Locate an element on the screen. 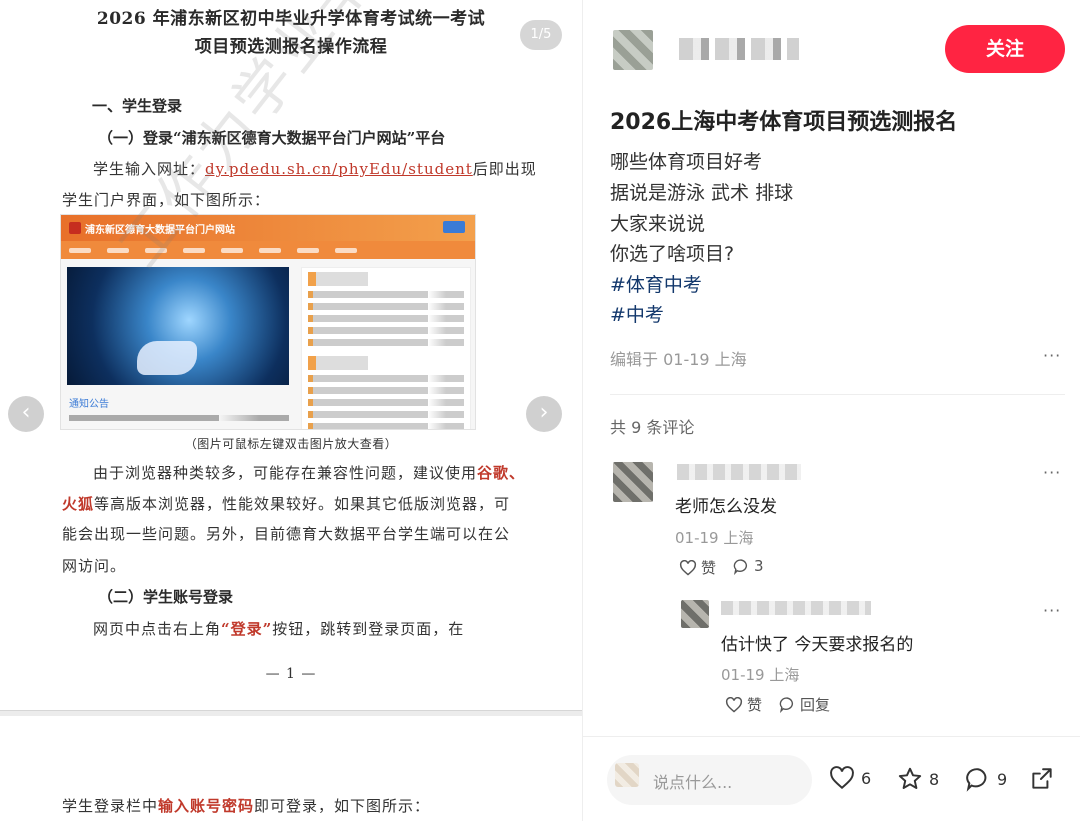  doc-highlight: 输入账号密码 is located at coordinates (206, 806).